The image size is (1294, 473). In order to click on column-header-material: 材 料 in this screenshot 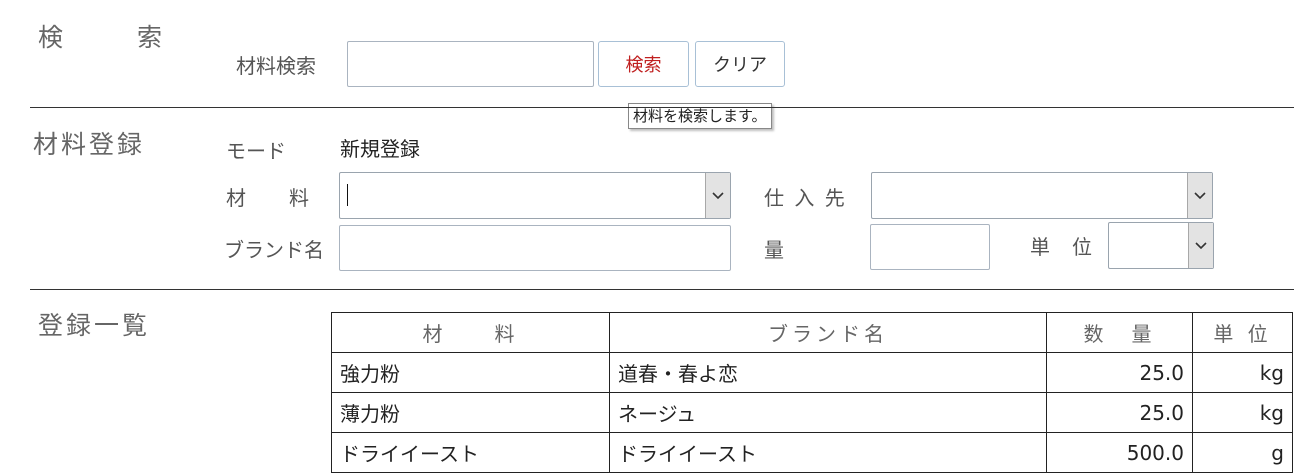, I will do `click(470, 332)`.